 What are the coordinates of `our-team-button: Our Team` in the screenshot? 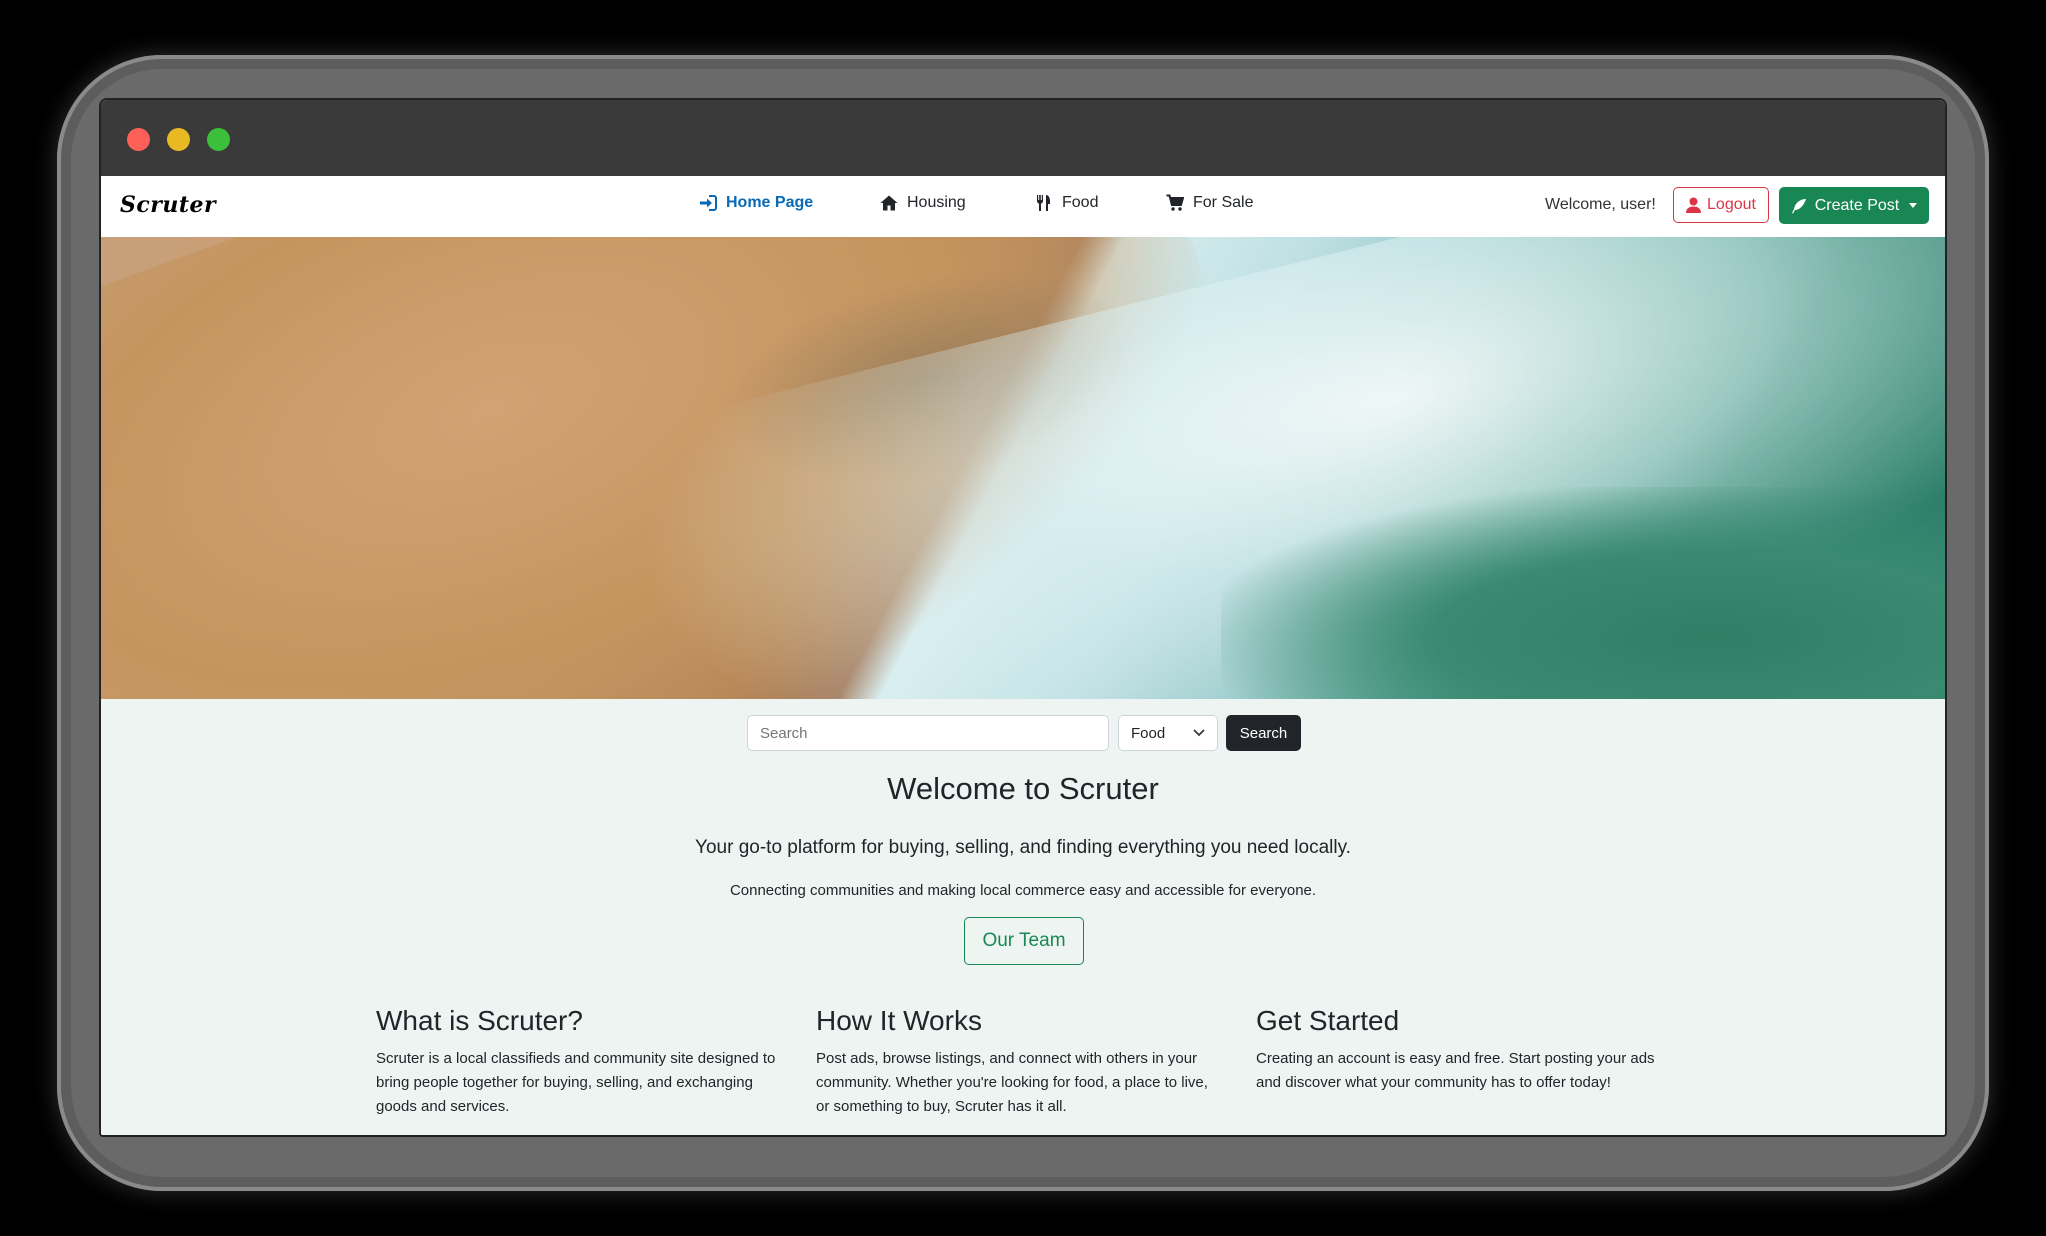 It's located at (1024, 941).